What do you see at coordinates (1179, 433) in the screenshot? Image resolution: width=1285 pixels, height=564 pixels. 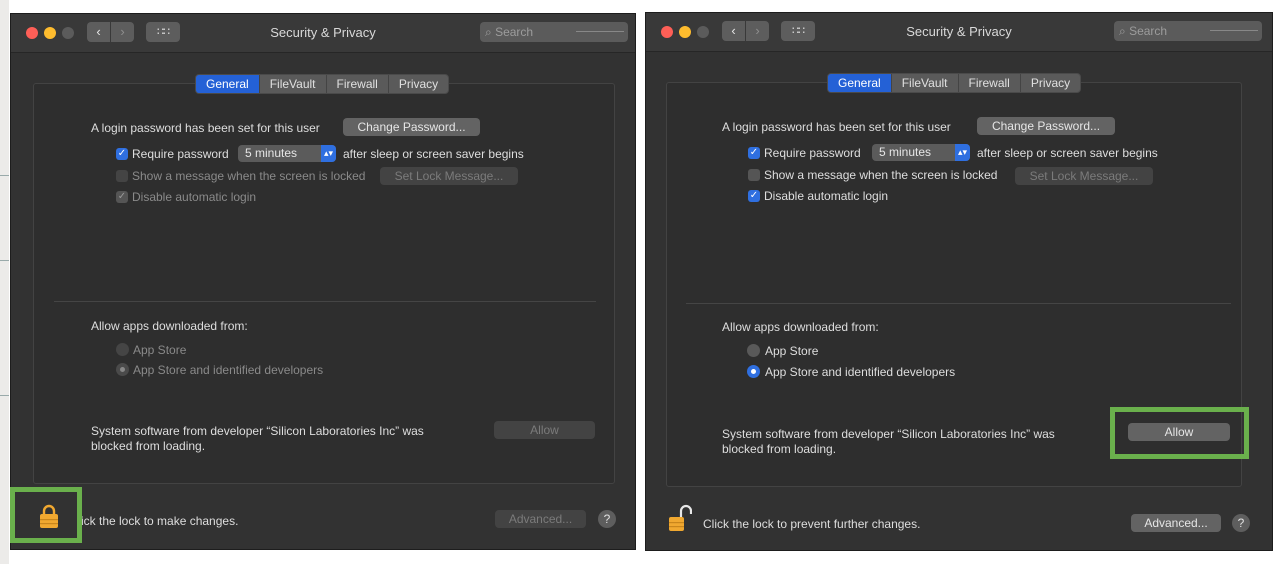 I see `allow-highlight-box` at bounding box center [1179, 433].